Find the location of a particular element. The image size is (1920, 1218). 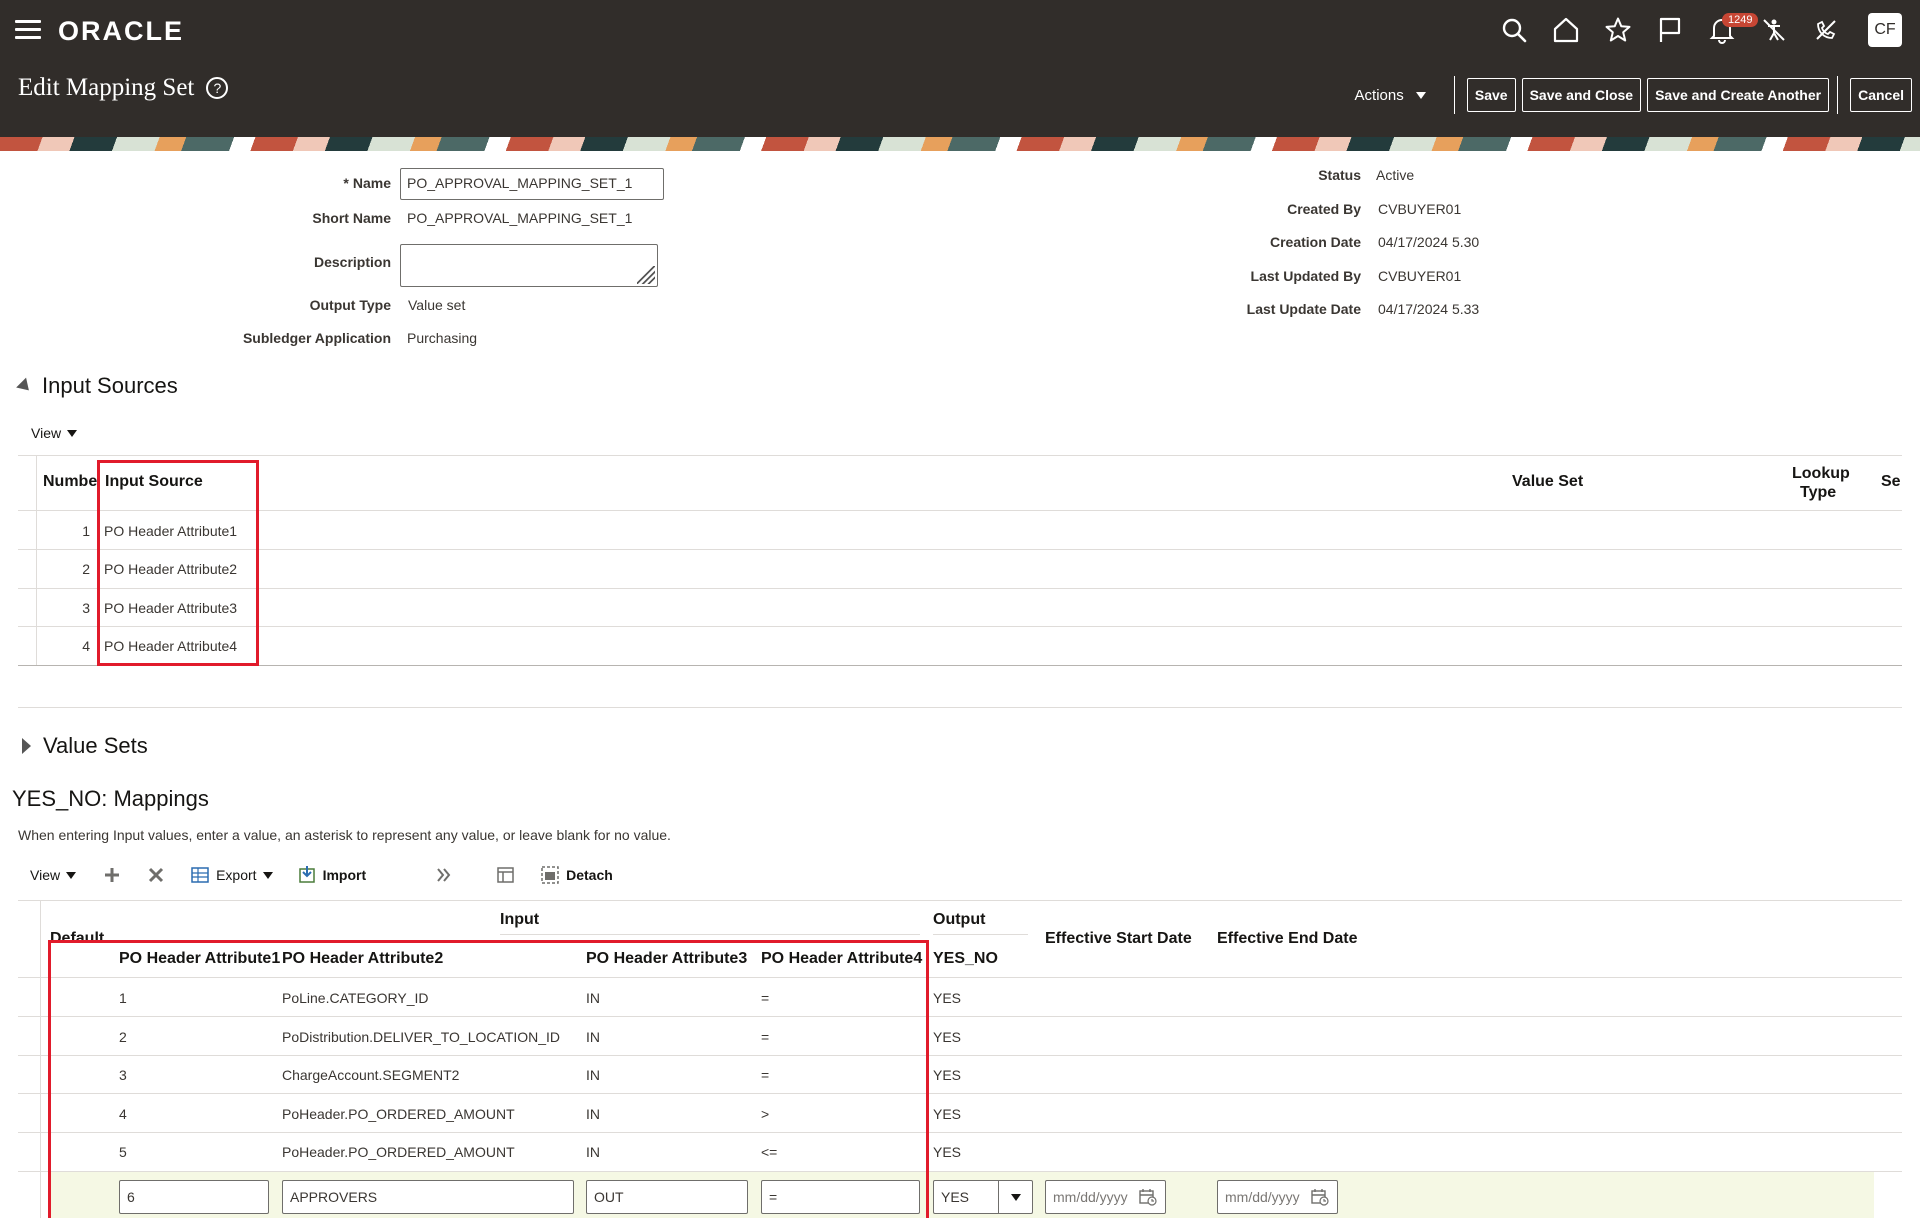

highlight-box-mappings is located at coordinates (488, 1079).